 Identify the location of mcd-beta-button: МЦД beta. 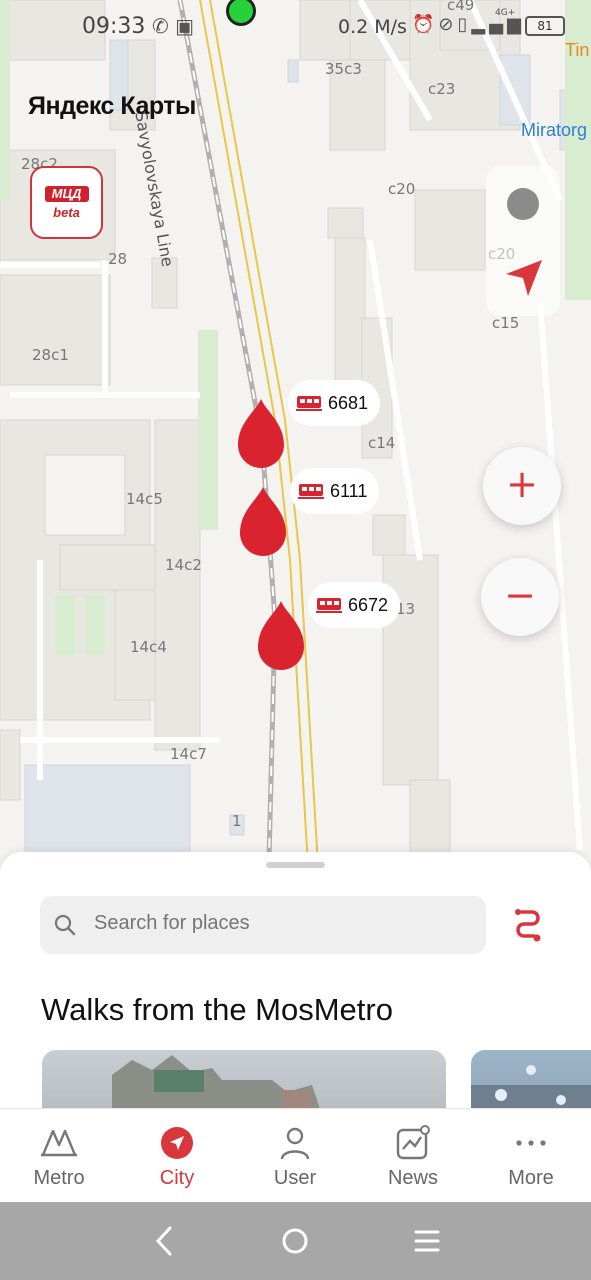
(66, 202).